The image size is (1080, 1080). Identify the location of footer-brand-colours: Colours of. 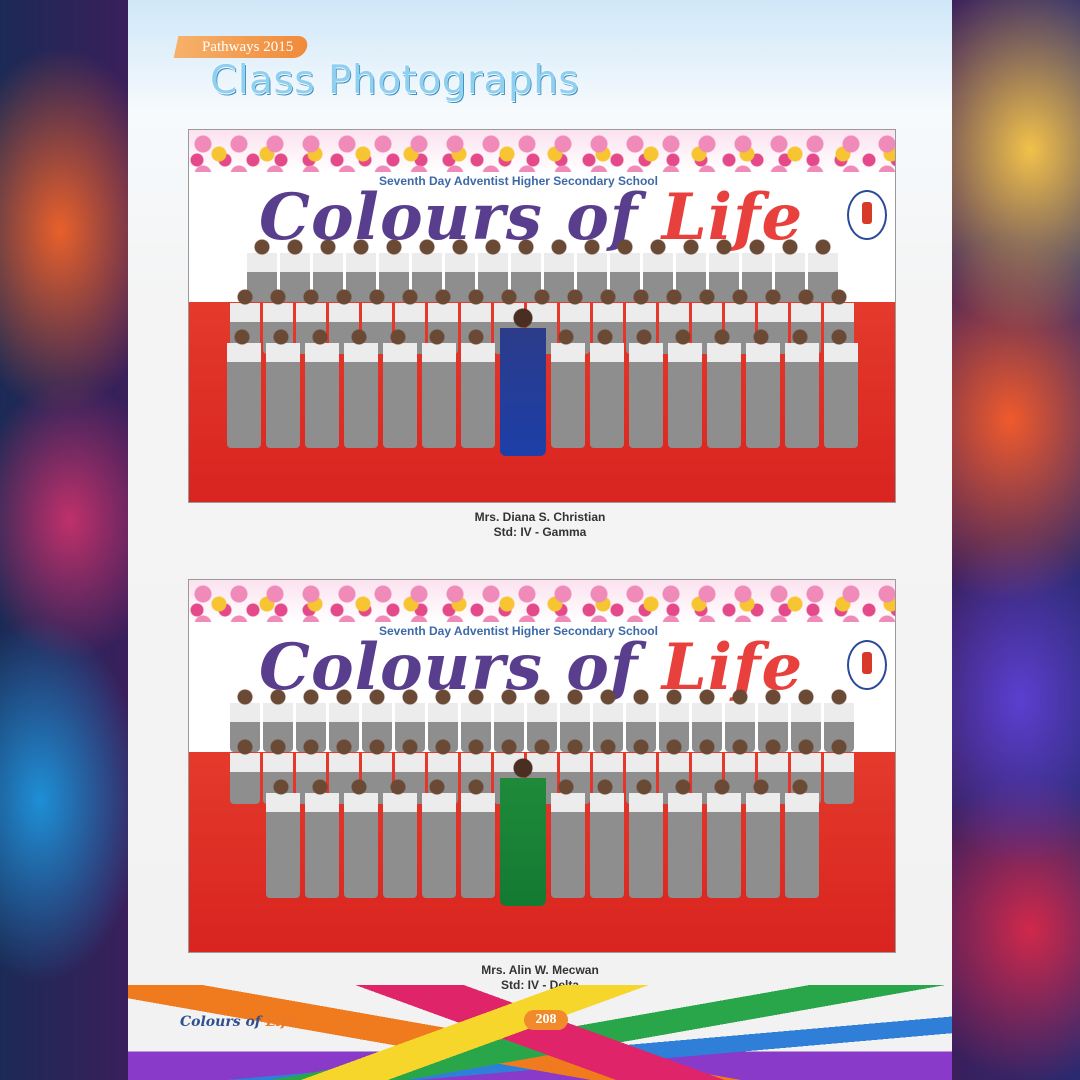
(220, 1022).